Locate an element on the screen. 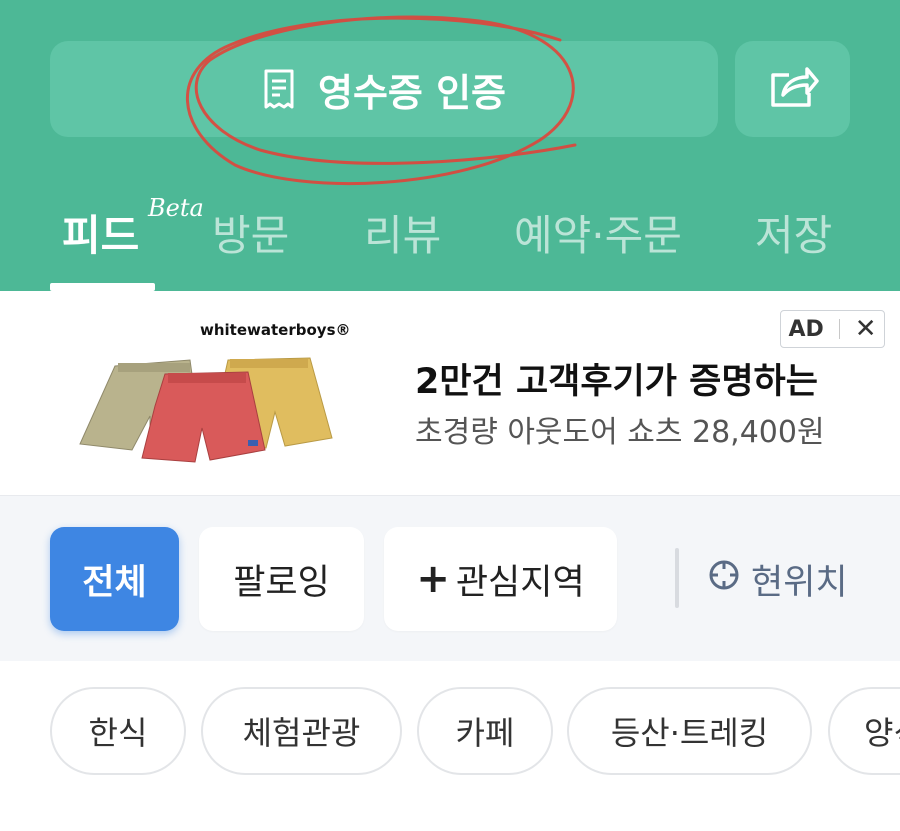  receipt-icon is located at coordinates (279, 89).